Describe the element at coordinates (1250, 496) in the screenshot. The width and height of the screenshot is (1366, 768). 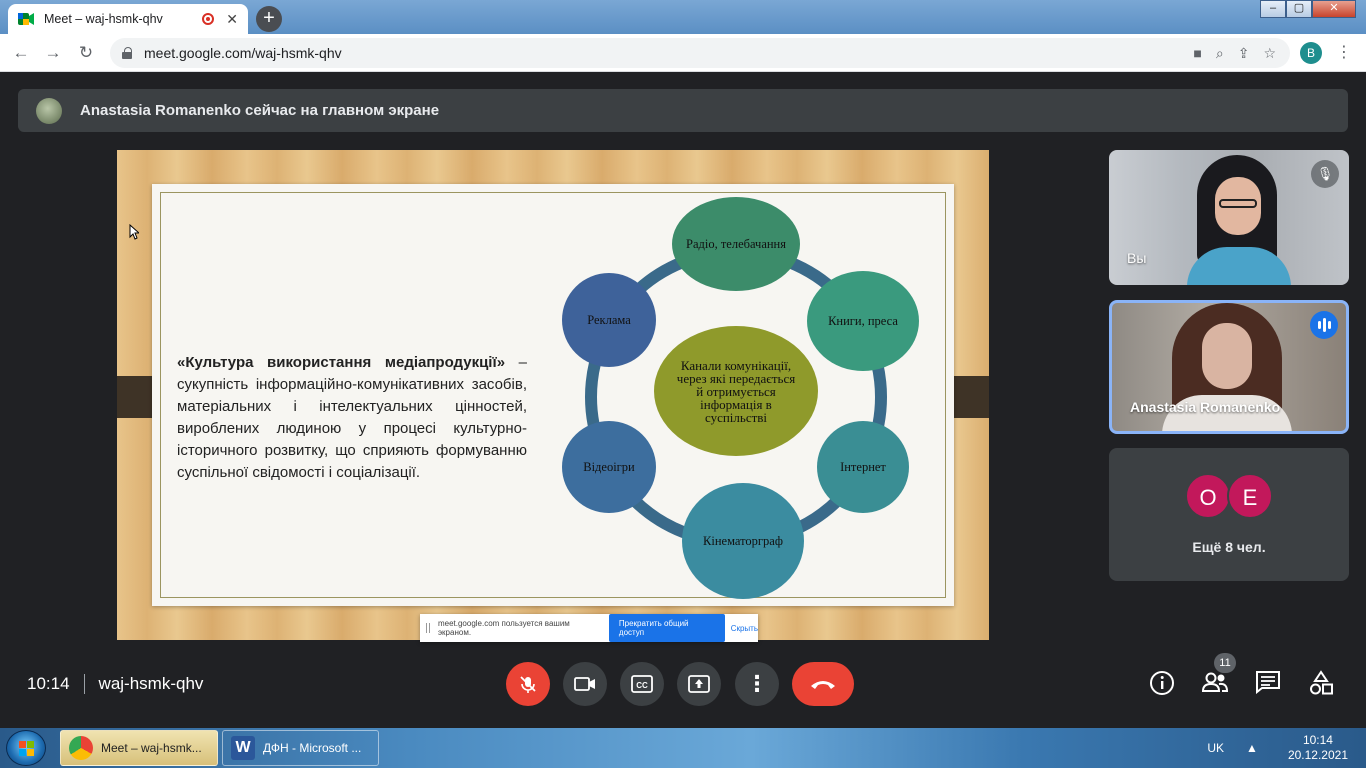
I see `avatar: E` at that location.